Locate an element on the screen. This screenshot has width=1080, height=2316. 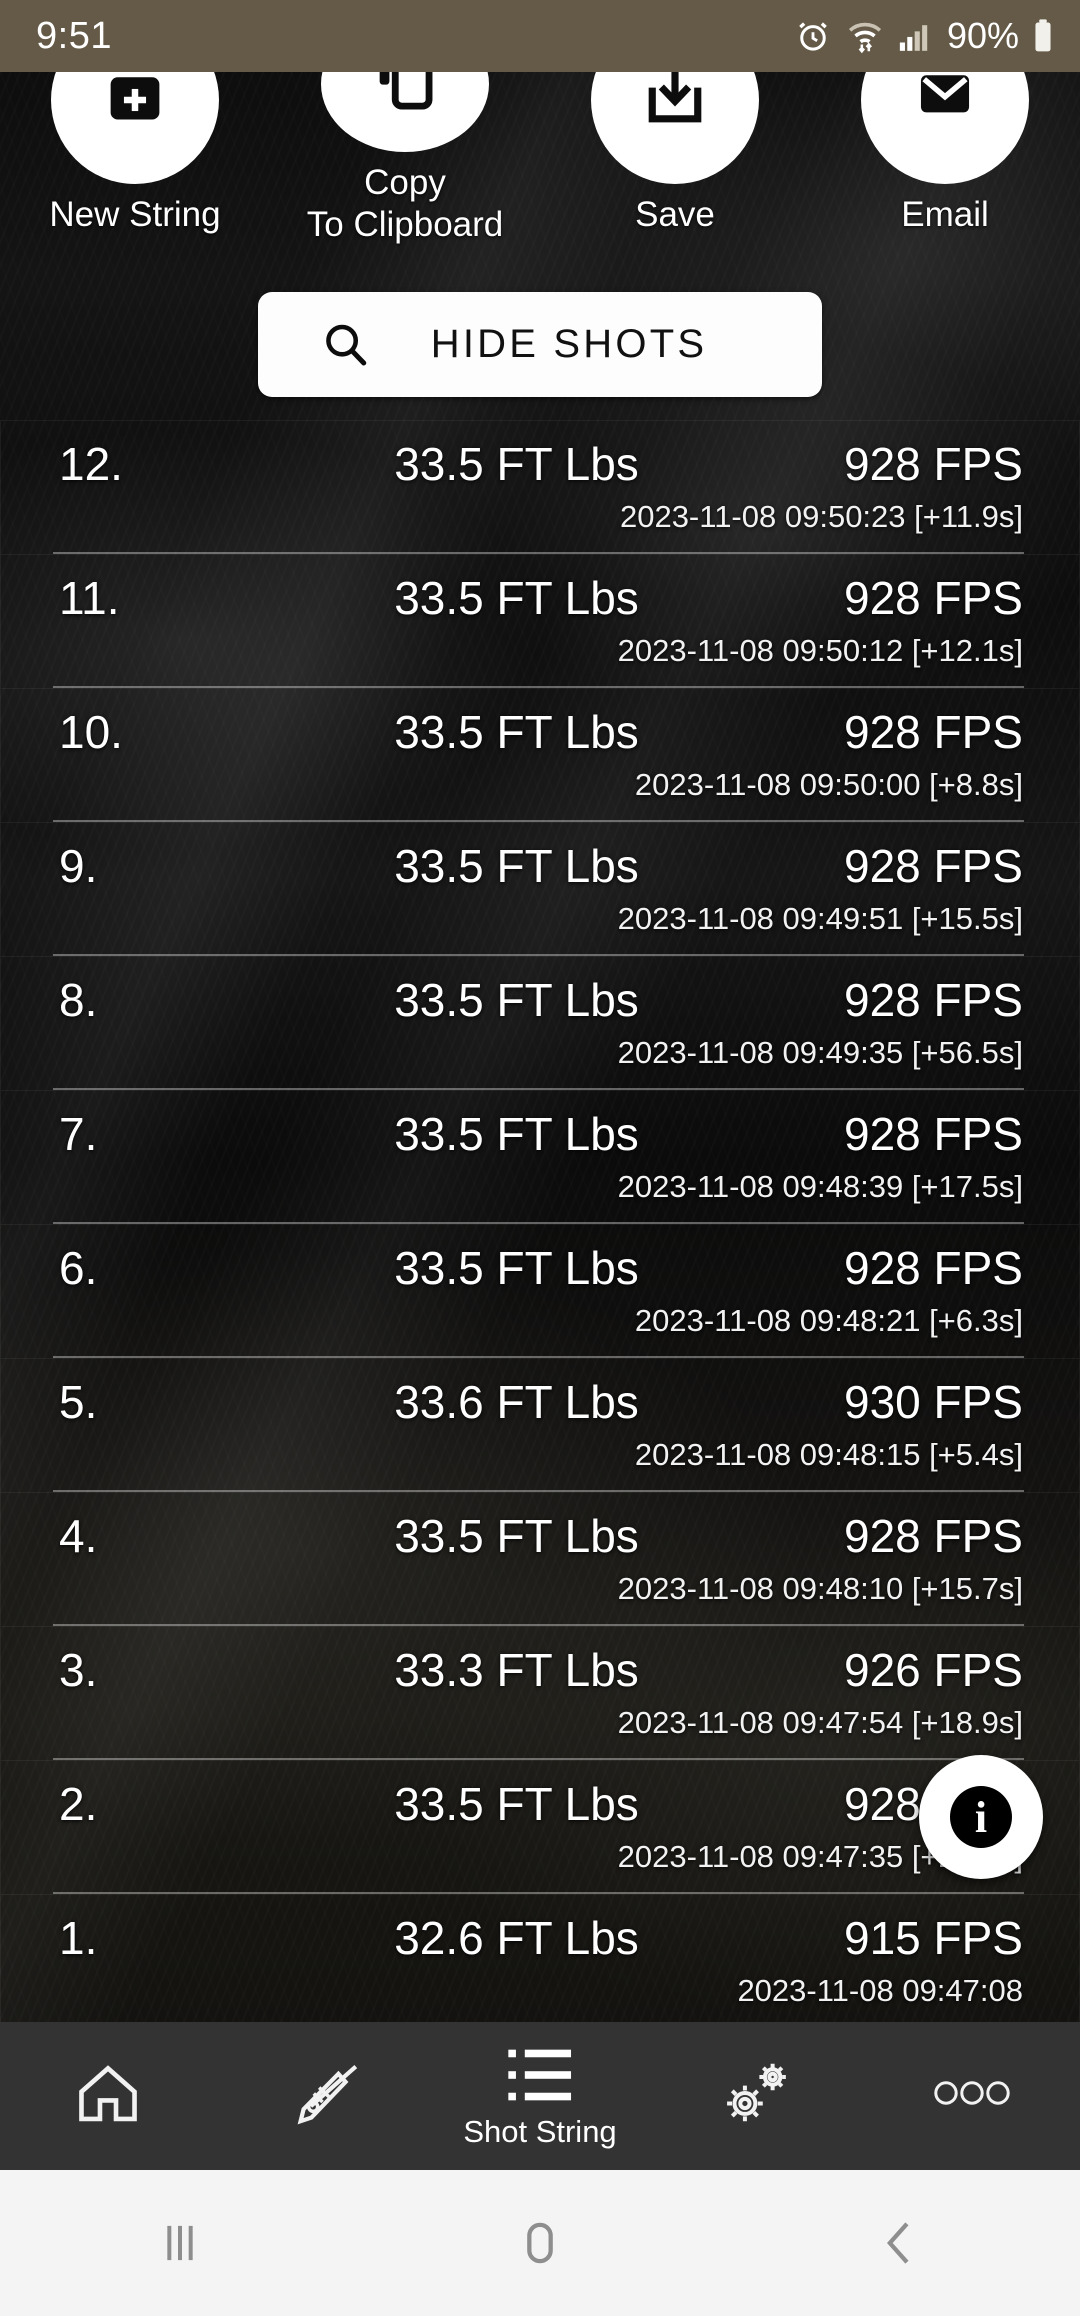
shot-row-main: 2.33.5 FT Lbs928 FPS is located at coordinates (540, 1804).